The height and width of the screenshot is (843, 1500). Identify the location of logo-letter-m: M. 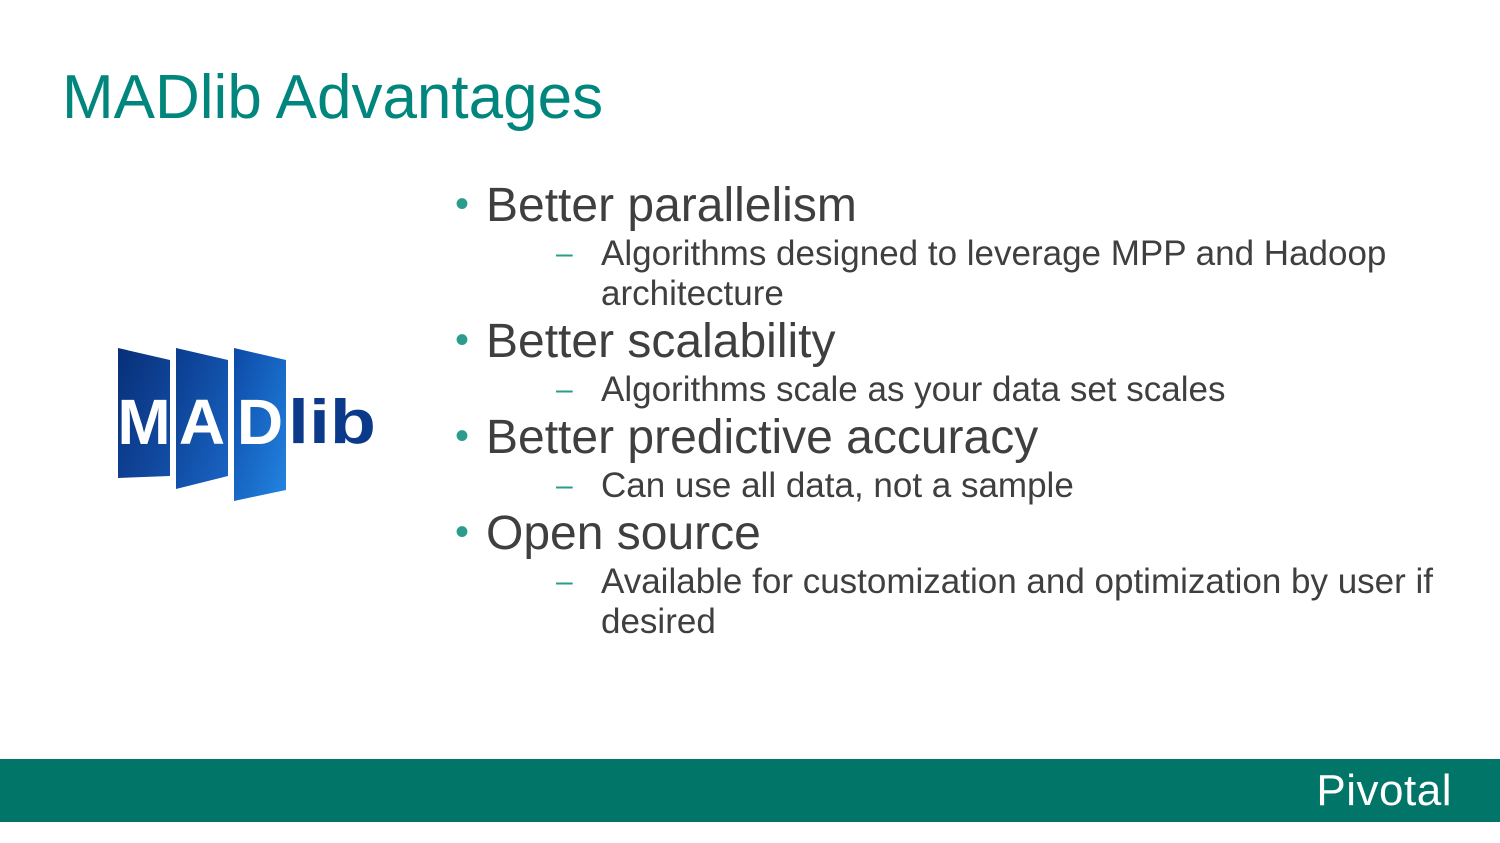
(143, 422).